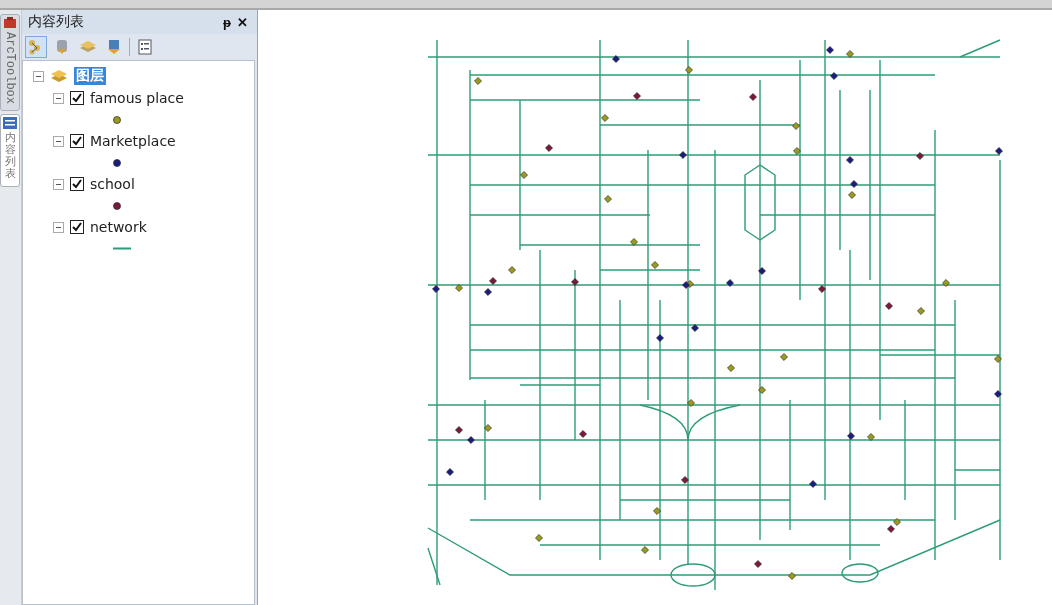  What do you see at coordinates (227, 22) in the screenshot?
I see `pin-button: ᵽ` at bounding box center [227, 22].